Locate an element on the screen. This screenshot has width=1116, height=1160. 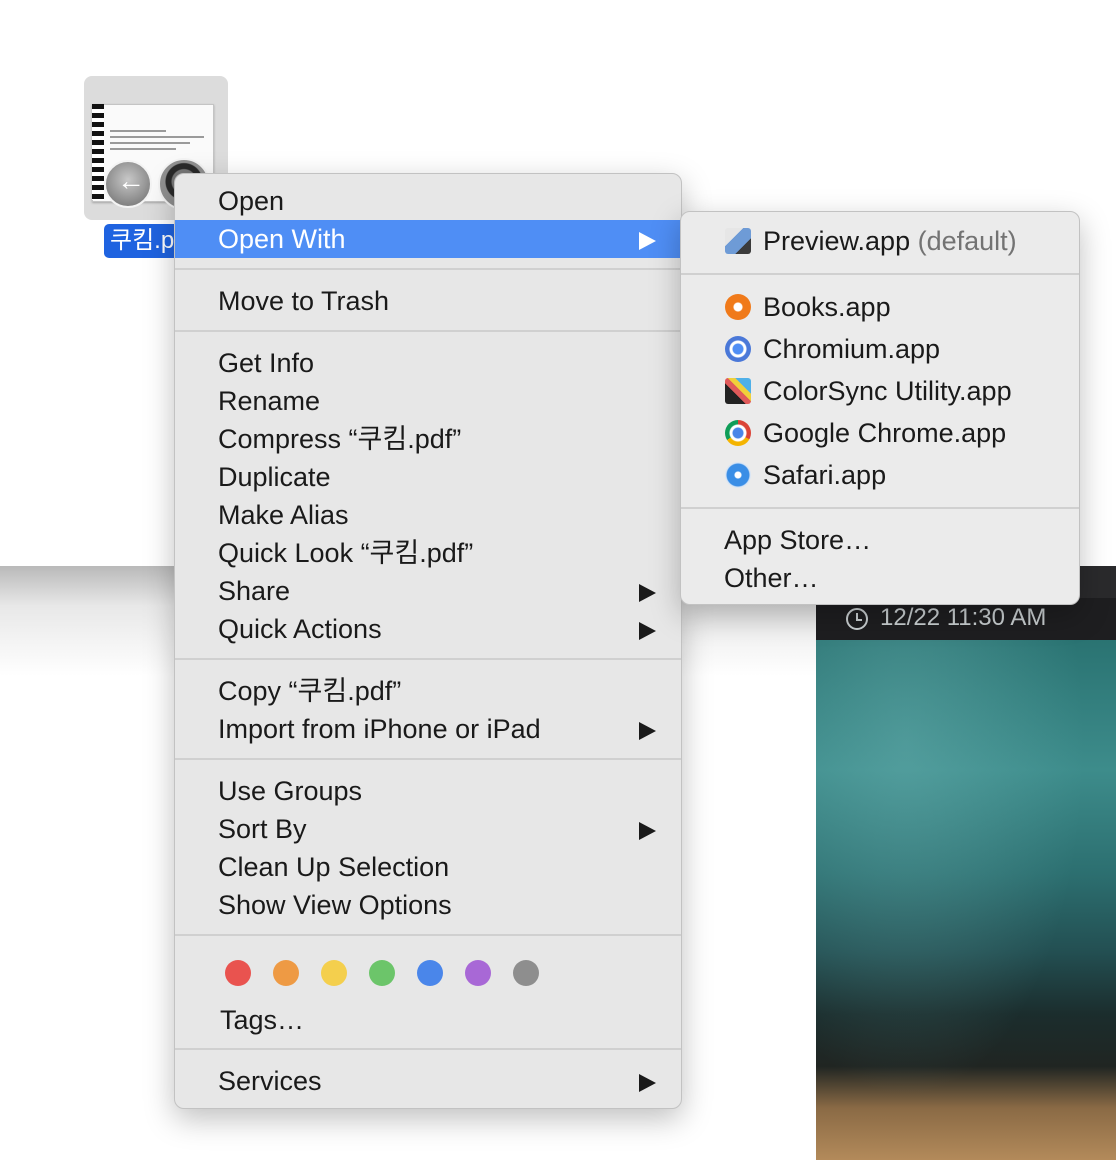
menu-item-open: Open is located at coordinates (428, 201).